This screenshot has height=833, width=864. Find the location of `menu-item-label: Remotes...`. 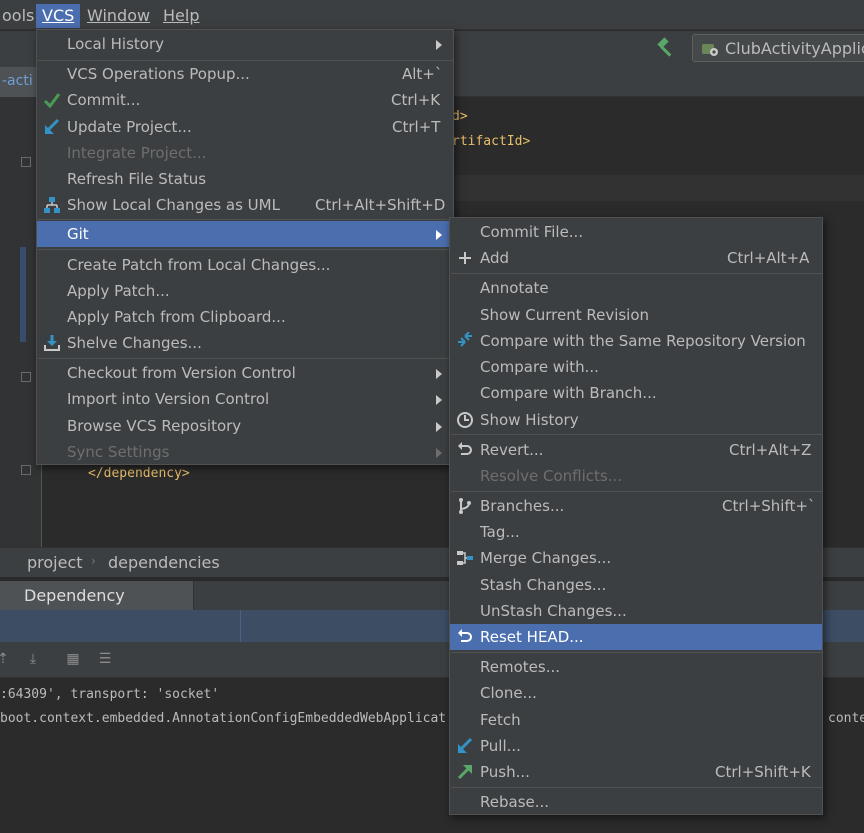

menu-item-label: Remotes... is located at coordinates (520, 667).